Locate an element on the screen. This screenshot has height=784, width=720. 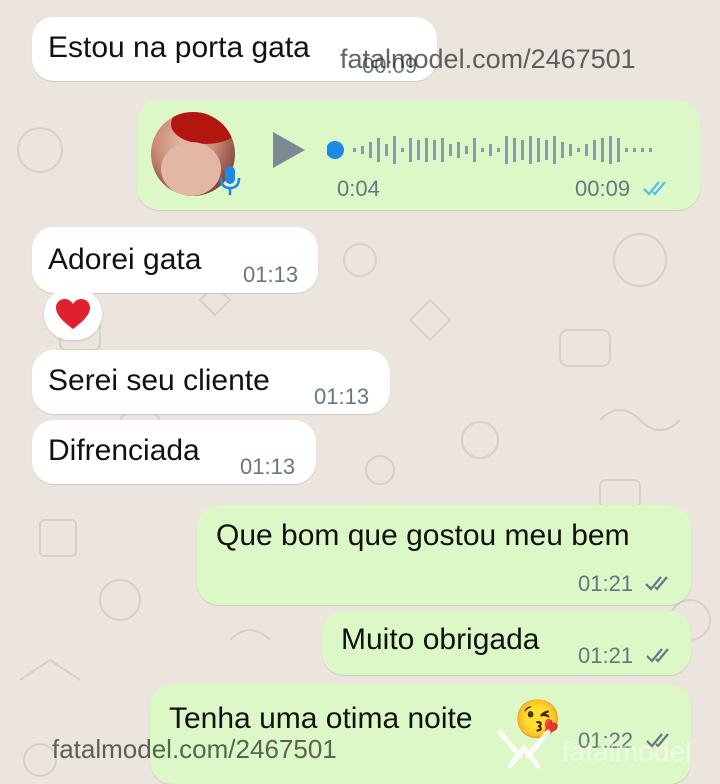
voice-message-bubble: 0:04 00:09 is located at coordinates (418, 155).